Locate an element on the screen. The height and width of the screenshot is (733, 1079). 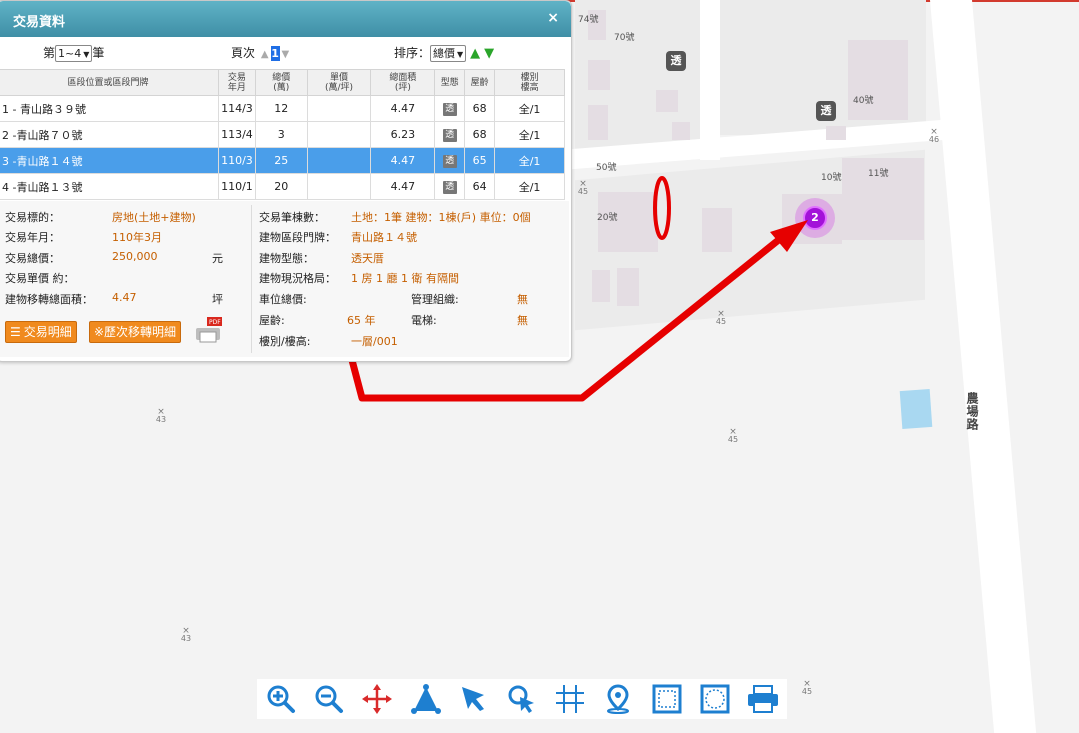
close-icon: × is located at coordinates (553, 18).